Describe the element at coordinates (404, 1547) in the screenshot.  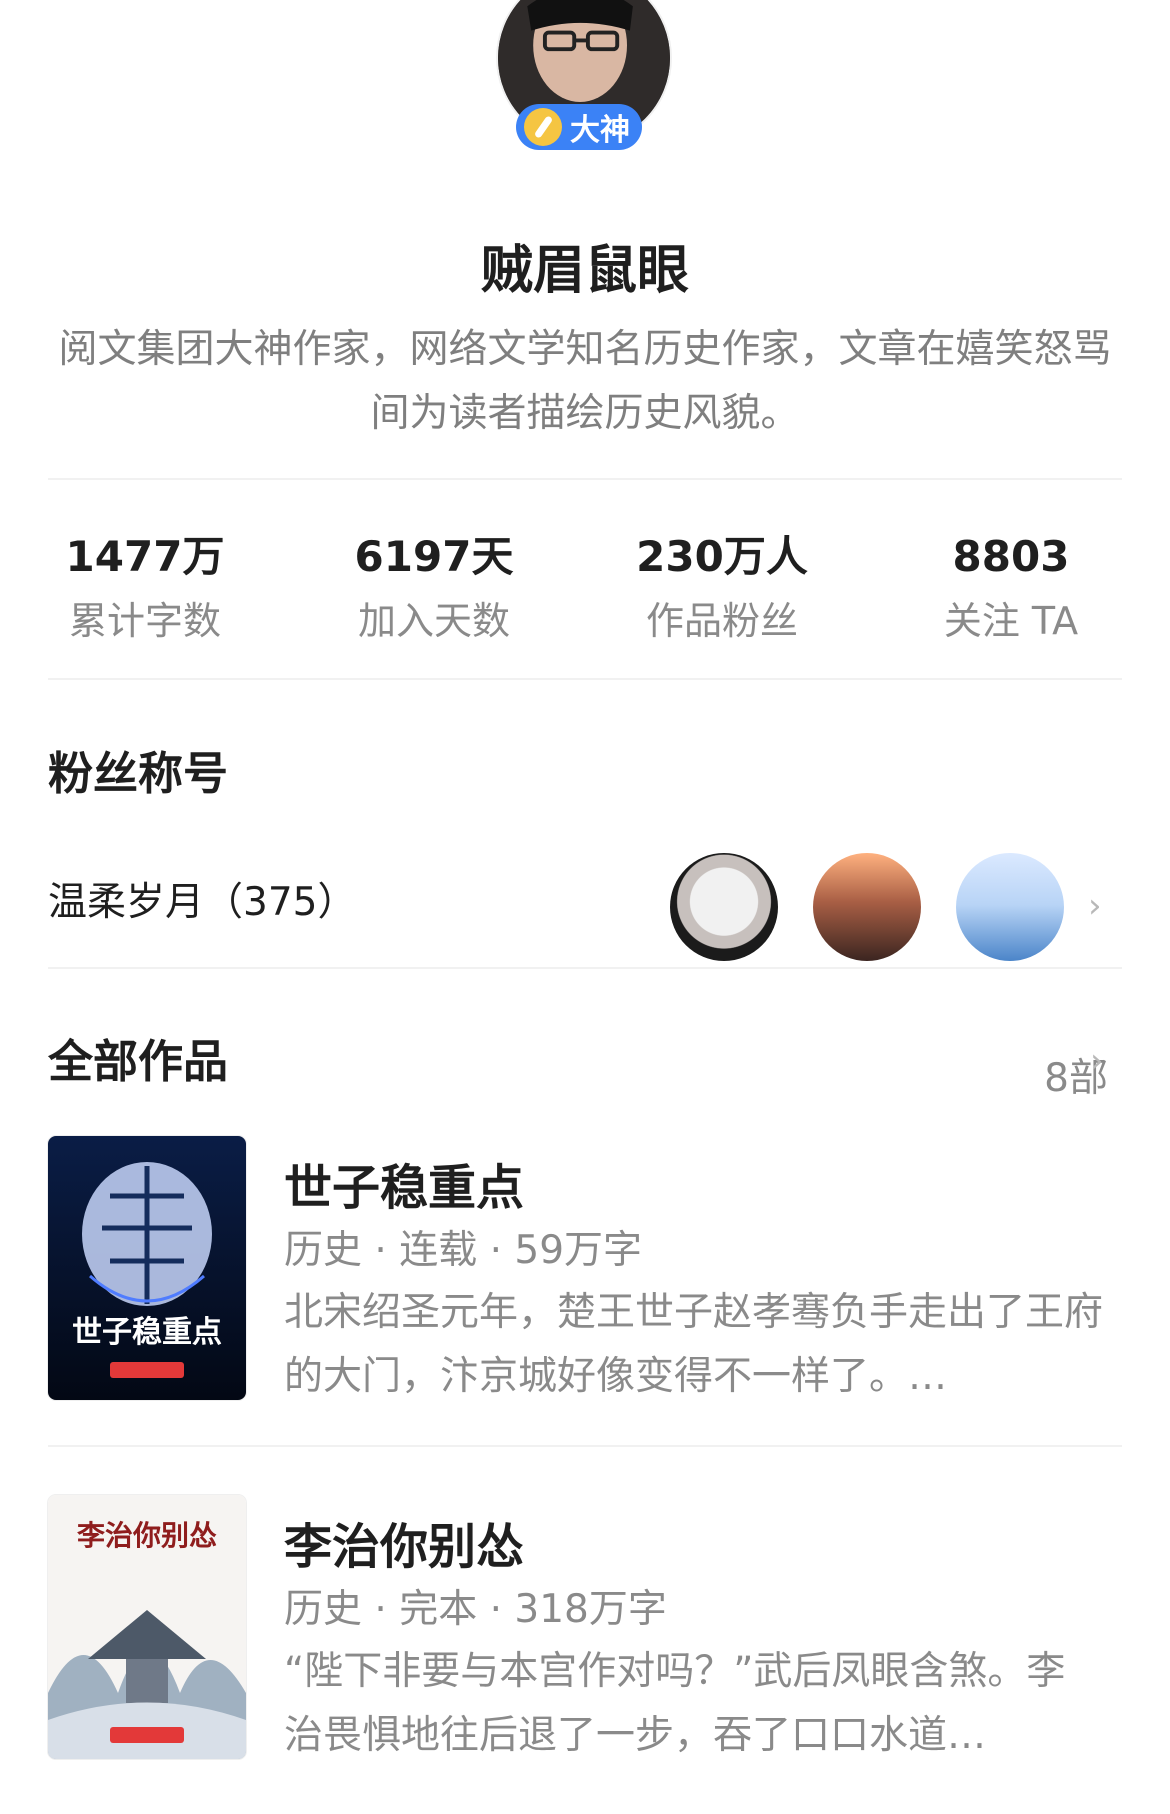
I see `book-title-2: 李治你别怂` at that location.